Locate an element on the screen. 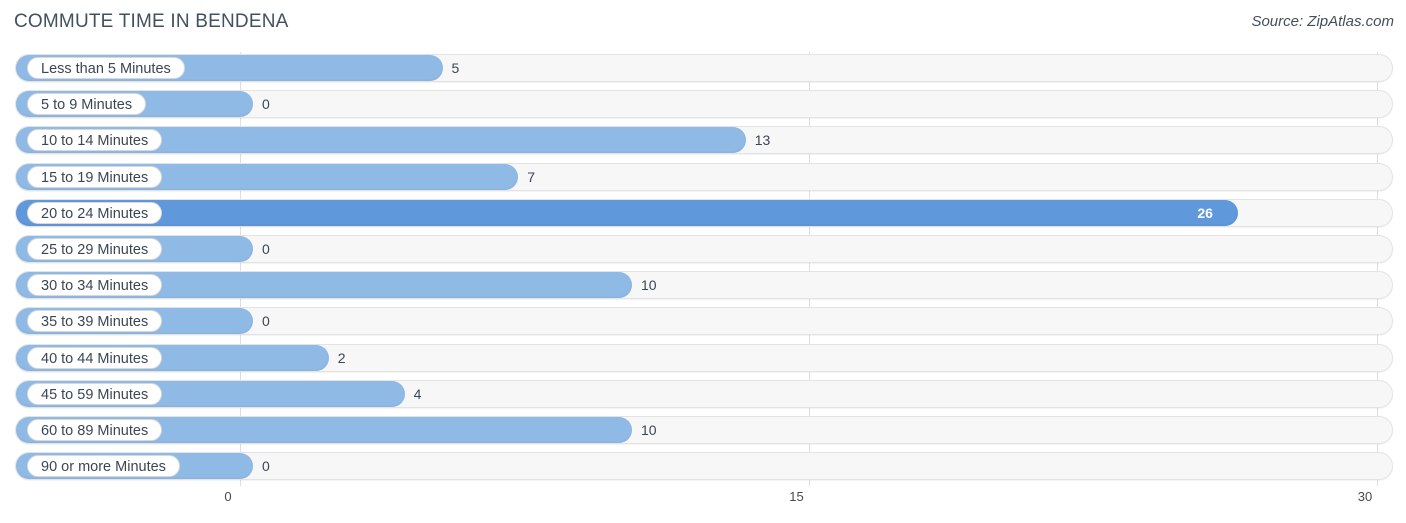 This screenshot has width=1406, height=523. bar-row: 15 to 19 Minutes 7 is located at coordinates (704, 176).